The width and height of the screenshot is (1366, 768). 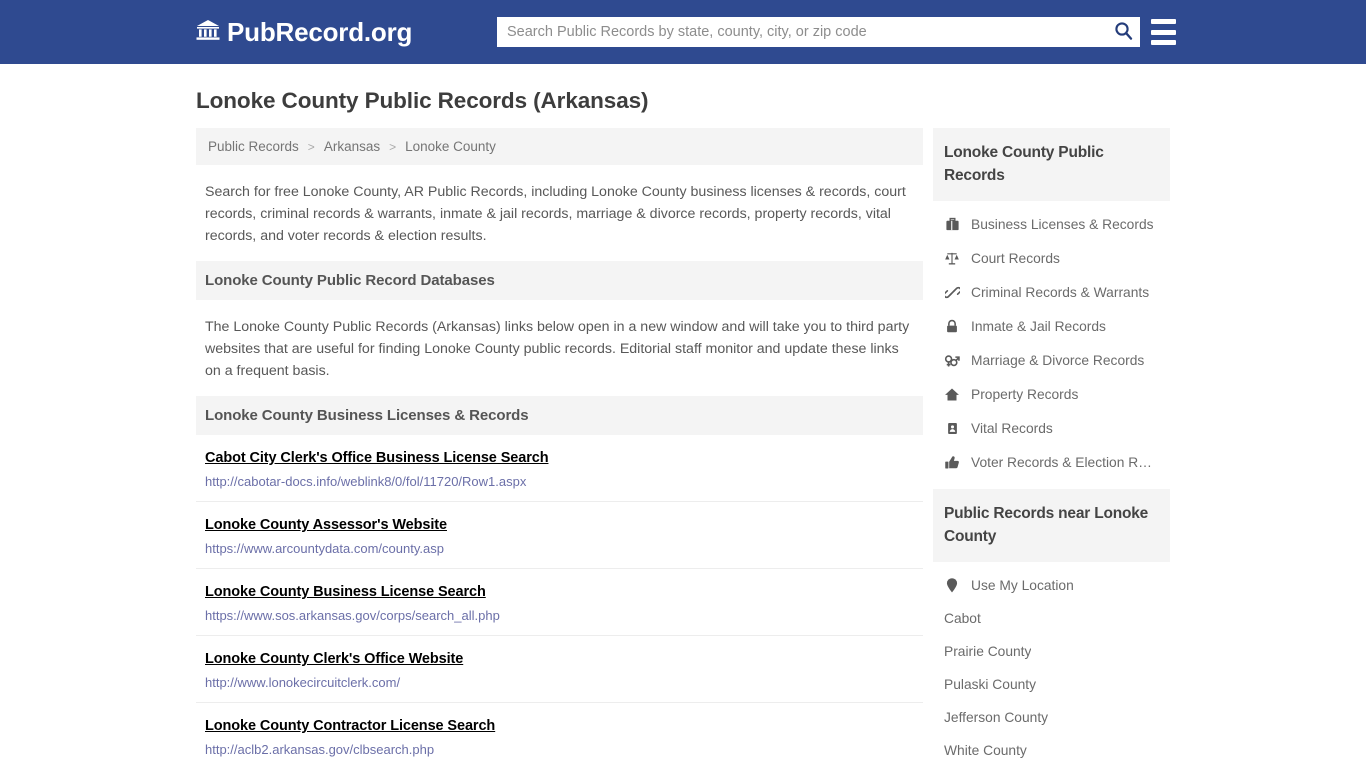 I want to click on search-bar, so click(x=818, y=32).